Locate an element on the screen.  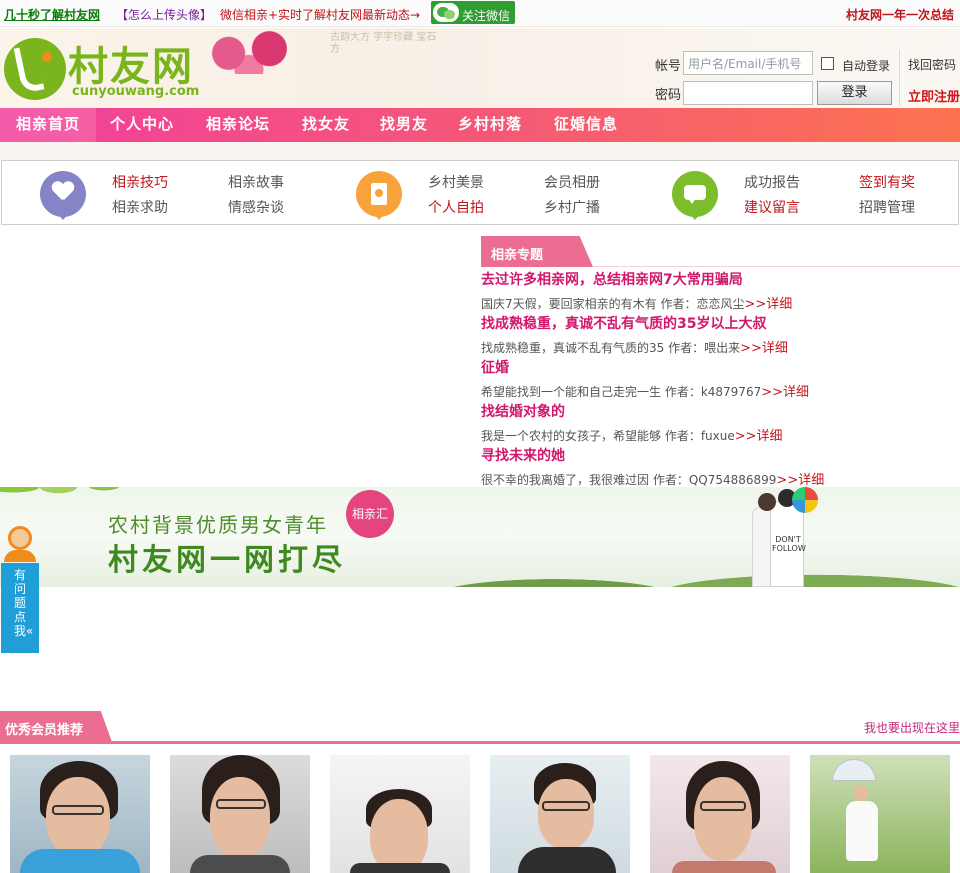
article-title: 寻找未来的她 is located at coordinates (523, 455).